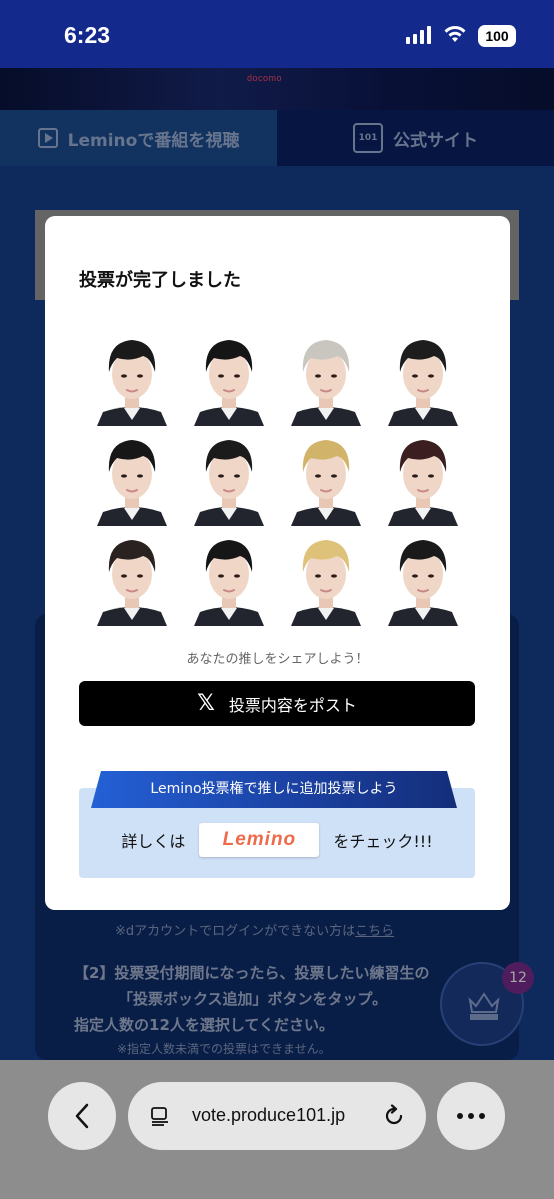 This screenshot has height=1199, width=554. I want to click on modal-title: 投票が完了しました, so click(160, 280).